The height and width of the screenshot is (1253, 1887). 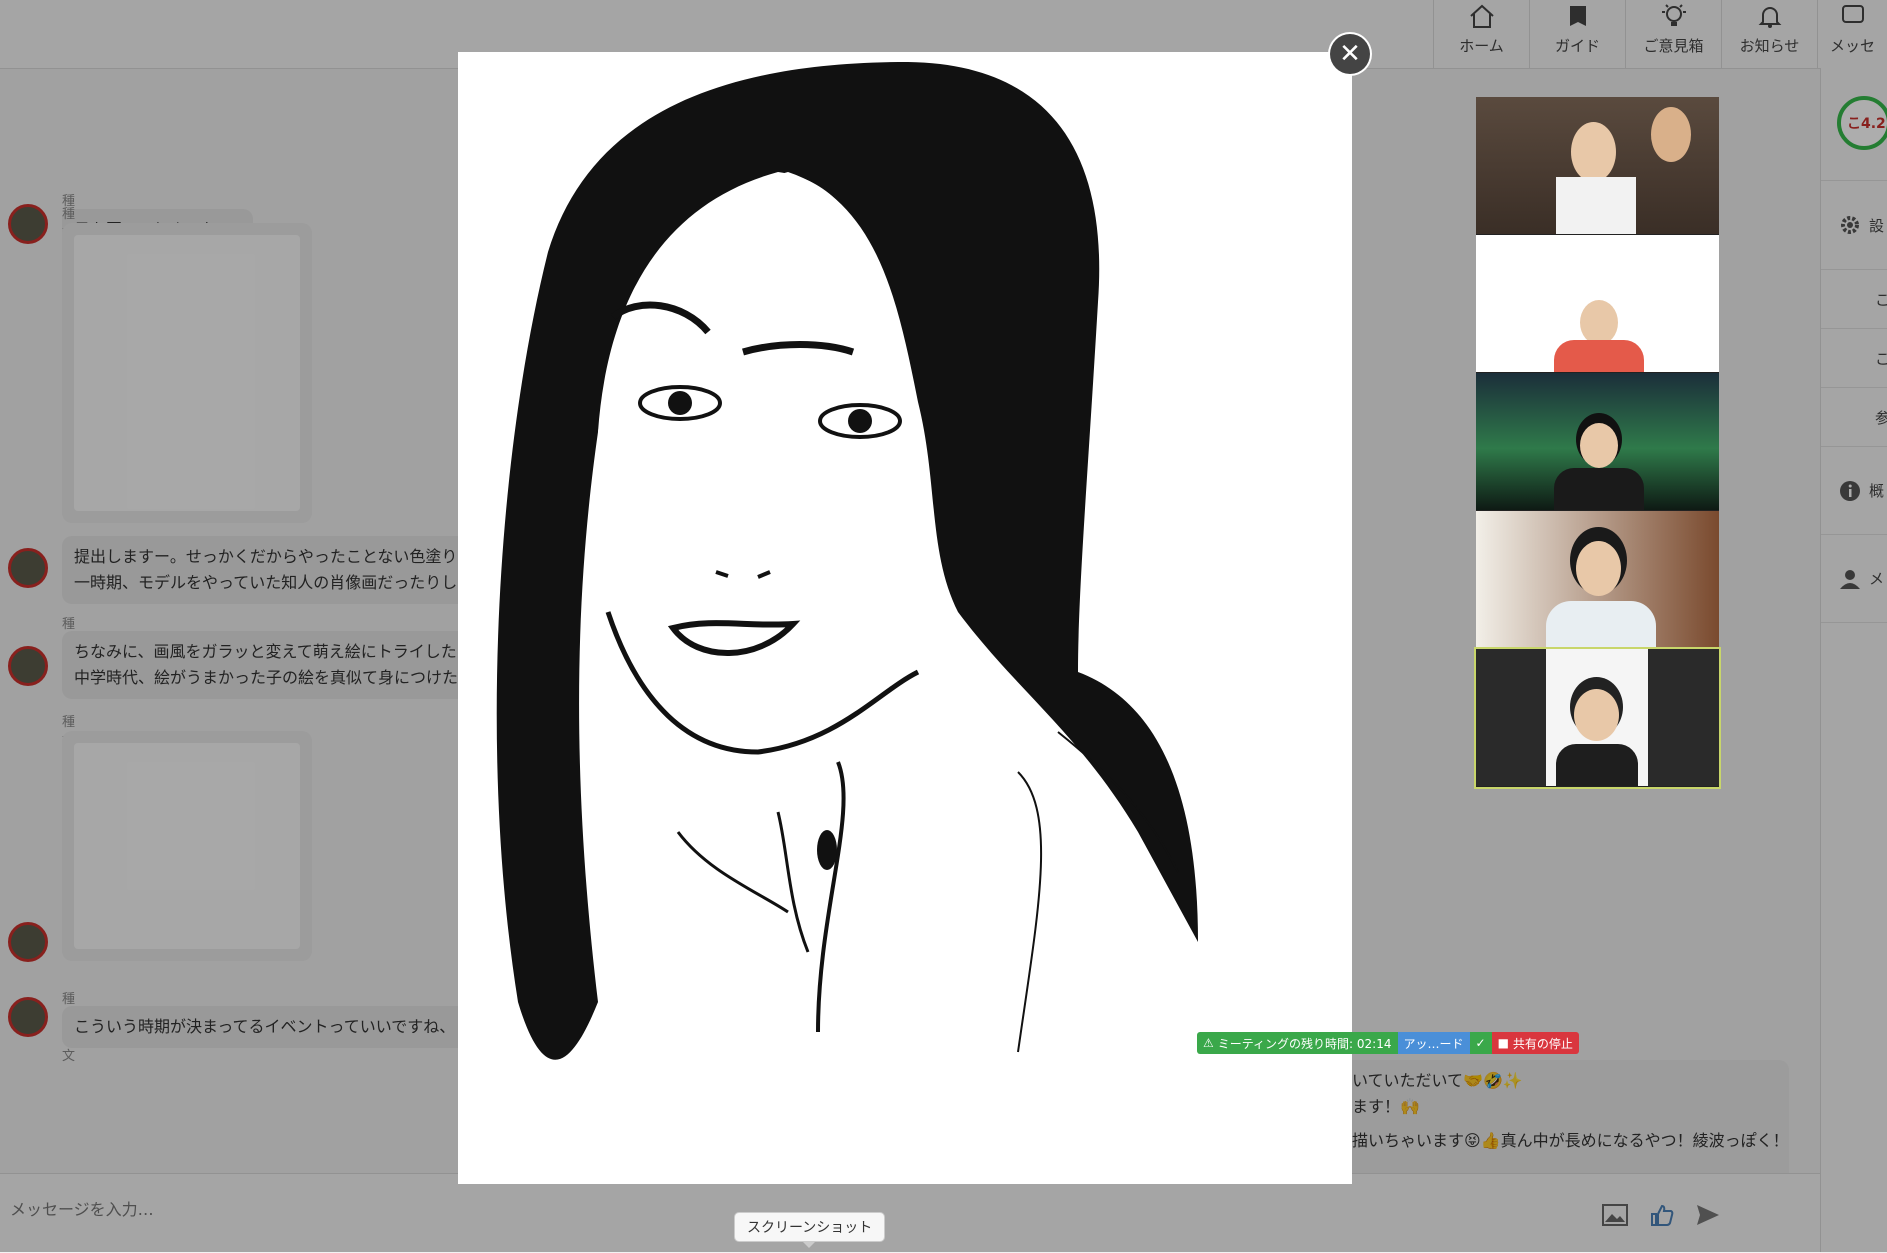 I want to click on video-gallery, so click(x=1597, y=443).